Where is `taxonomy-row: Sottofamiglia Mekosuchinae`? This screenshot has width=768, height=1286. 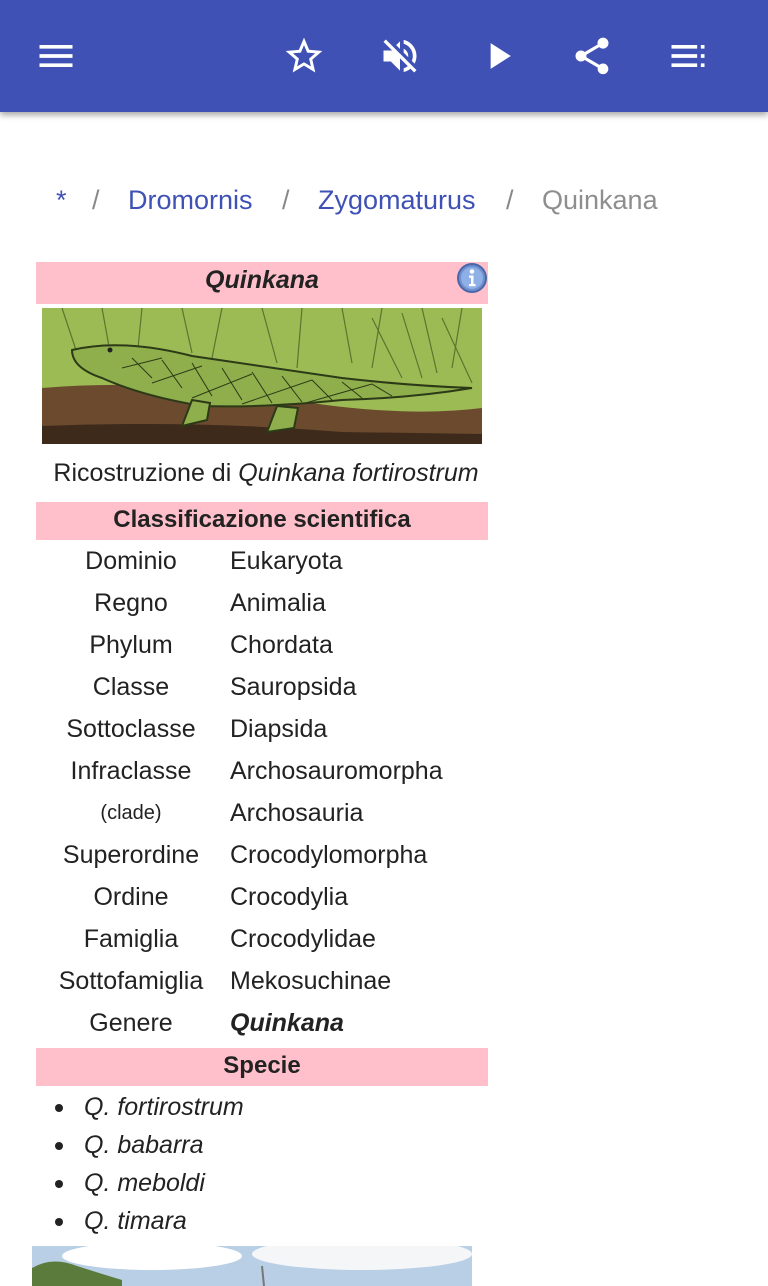 taxonomy-row: Sottofamiglia Mekosuchinae is located at coordinates (262, 981).